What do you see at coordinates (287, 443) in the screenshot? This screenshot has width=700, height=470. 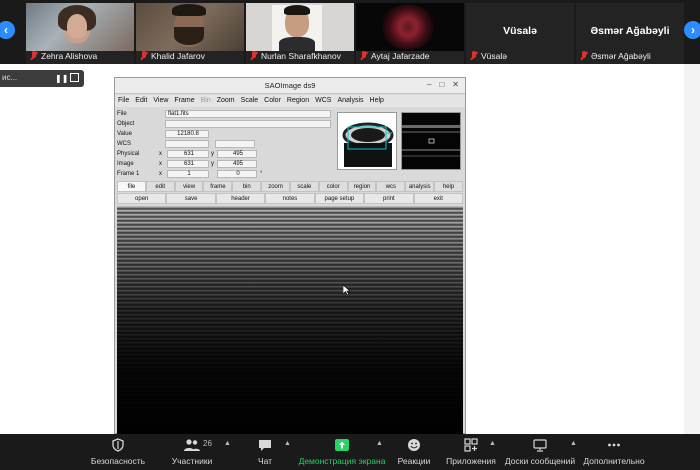 I see `chat-chevron-up-icon: ▲` at bounding box center [287, 443].